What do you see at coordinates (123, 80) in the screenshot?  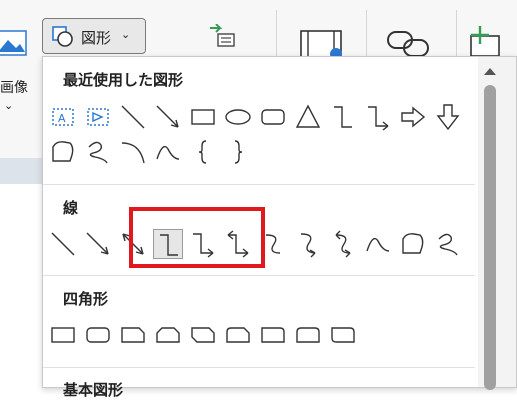 I see `recent-shapes-title: 最近使用した図形` at bounding box center [123, 80].